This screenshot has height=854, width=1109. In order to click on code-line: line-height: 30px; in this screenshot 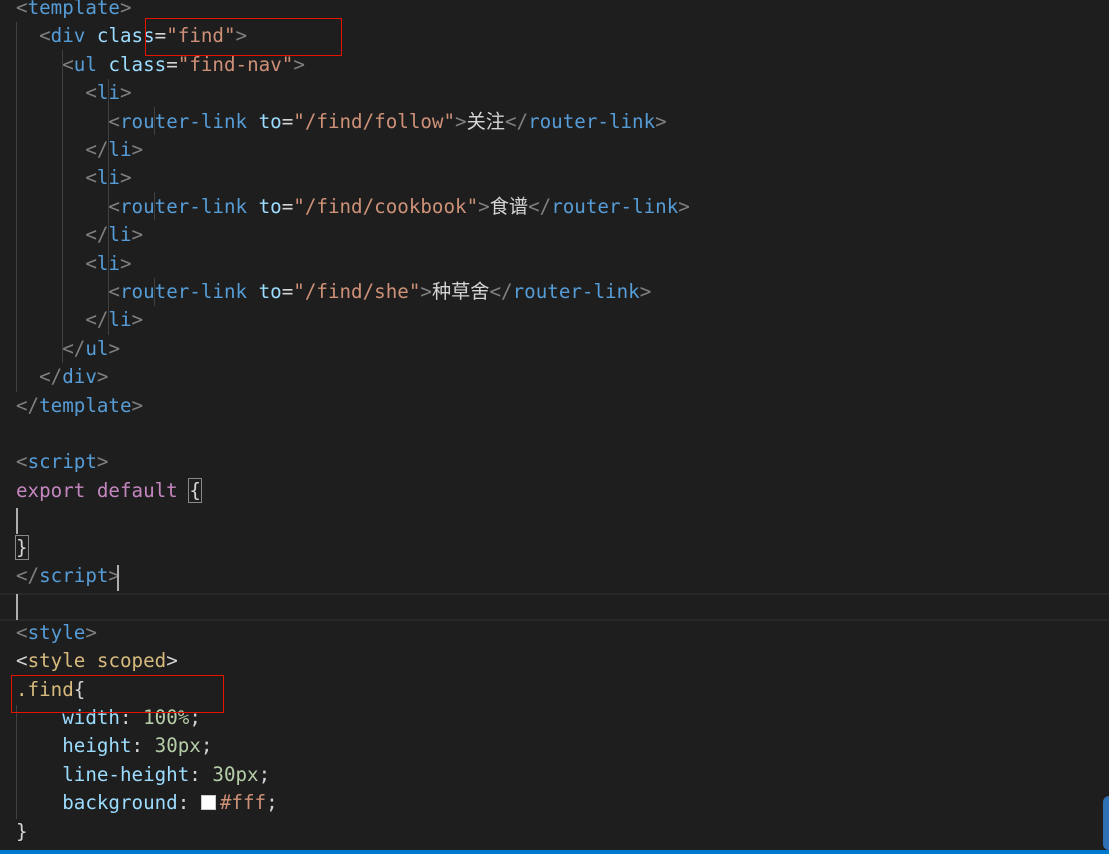, I will do `click(143, 775)`.